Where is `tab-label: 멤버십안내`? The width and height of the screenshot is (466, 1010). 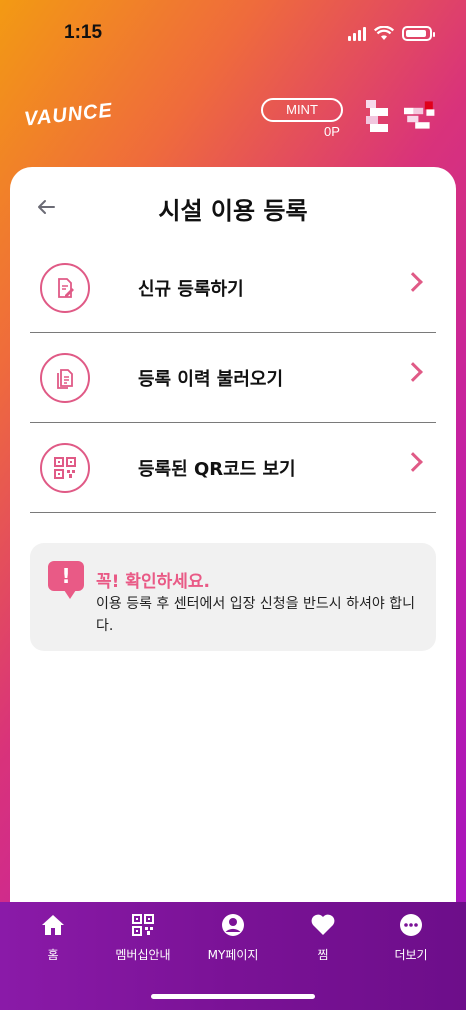
tab-label: 멤버십안내 is located at coordinates (143, 955).